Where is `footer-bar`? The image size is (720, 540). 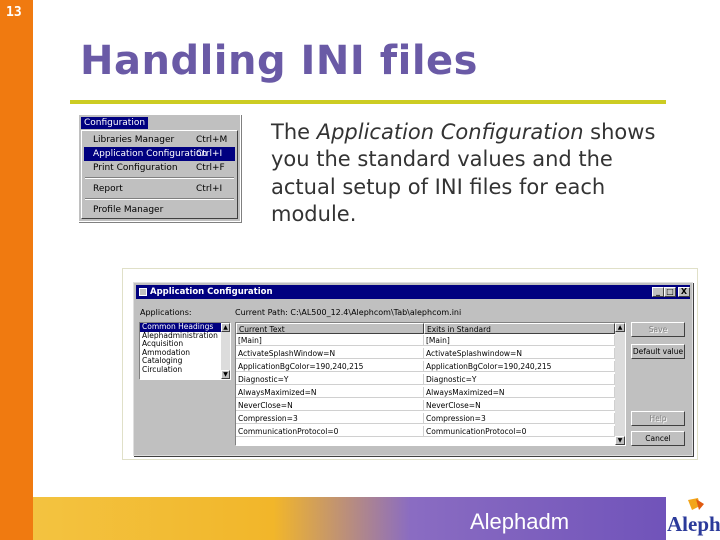
footer-bar is located at coordinates (376, 518).